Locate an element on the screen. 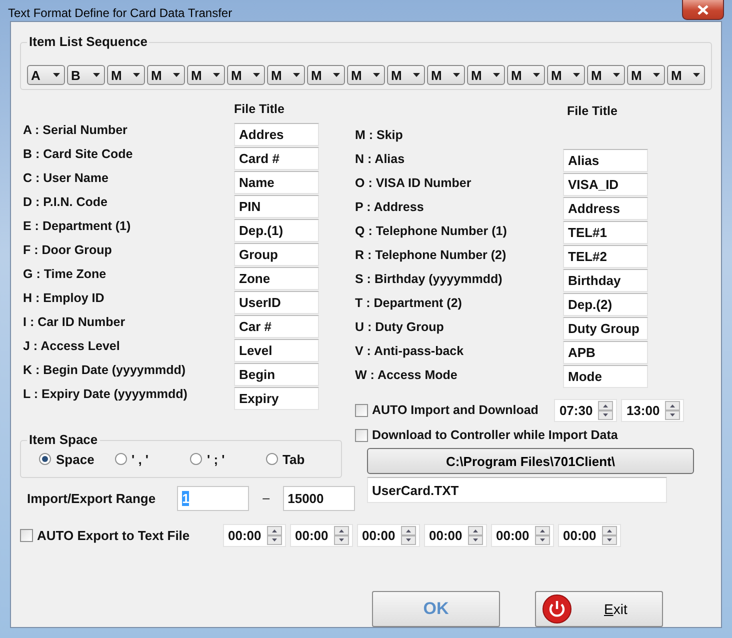 The width and height of the screenshot is (732, 638). title-field: Name is located at coordinates (276, 182).